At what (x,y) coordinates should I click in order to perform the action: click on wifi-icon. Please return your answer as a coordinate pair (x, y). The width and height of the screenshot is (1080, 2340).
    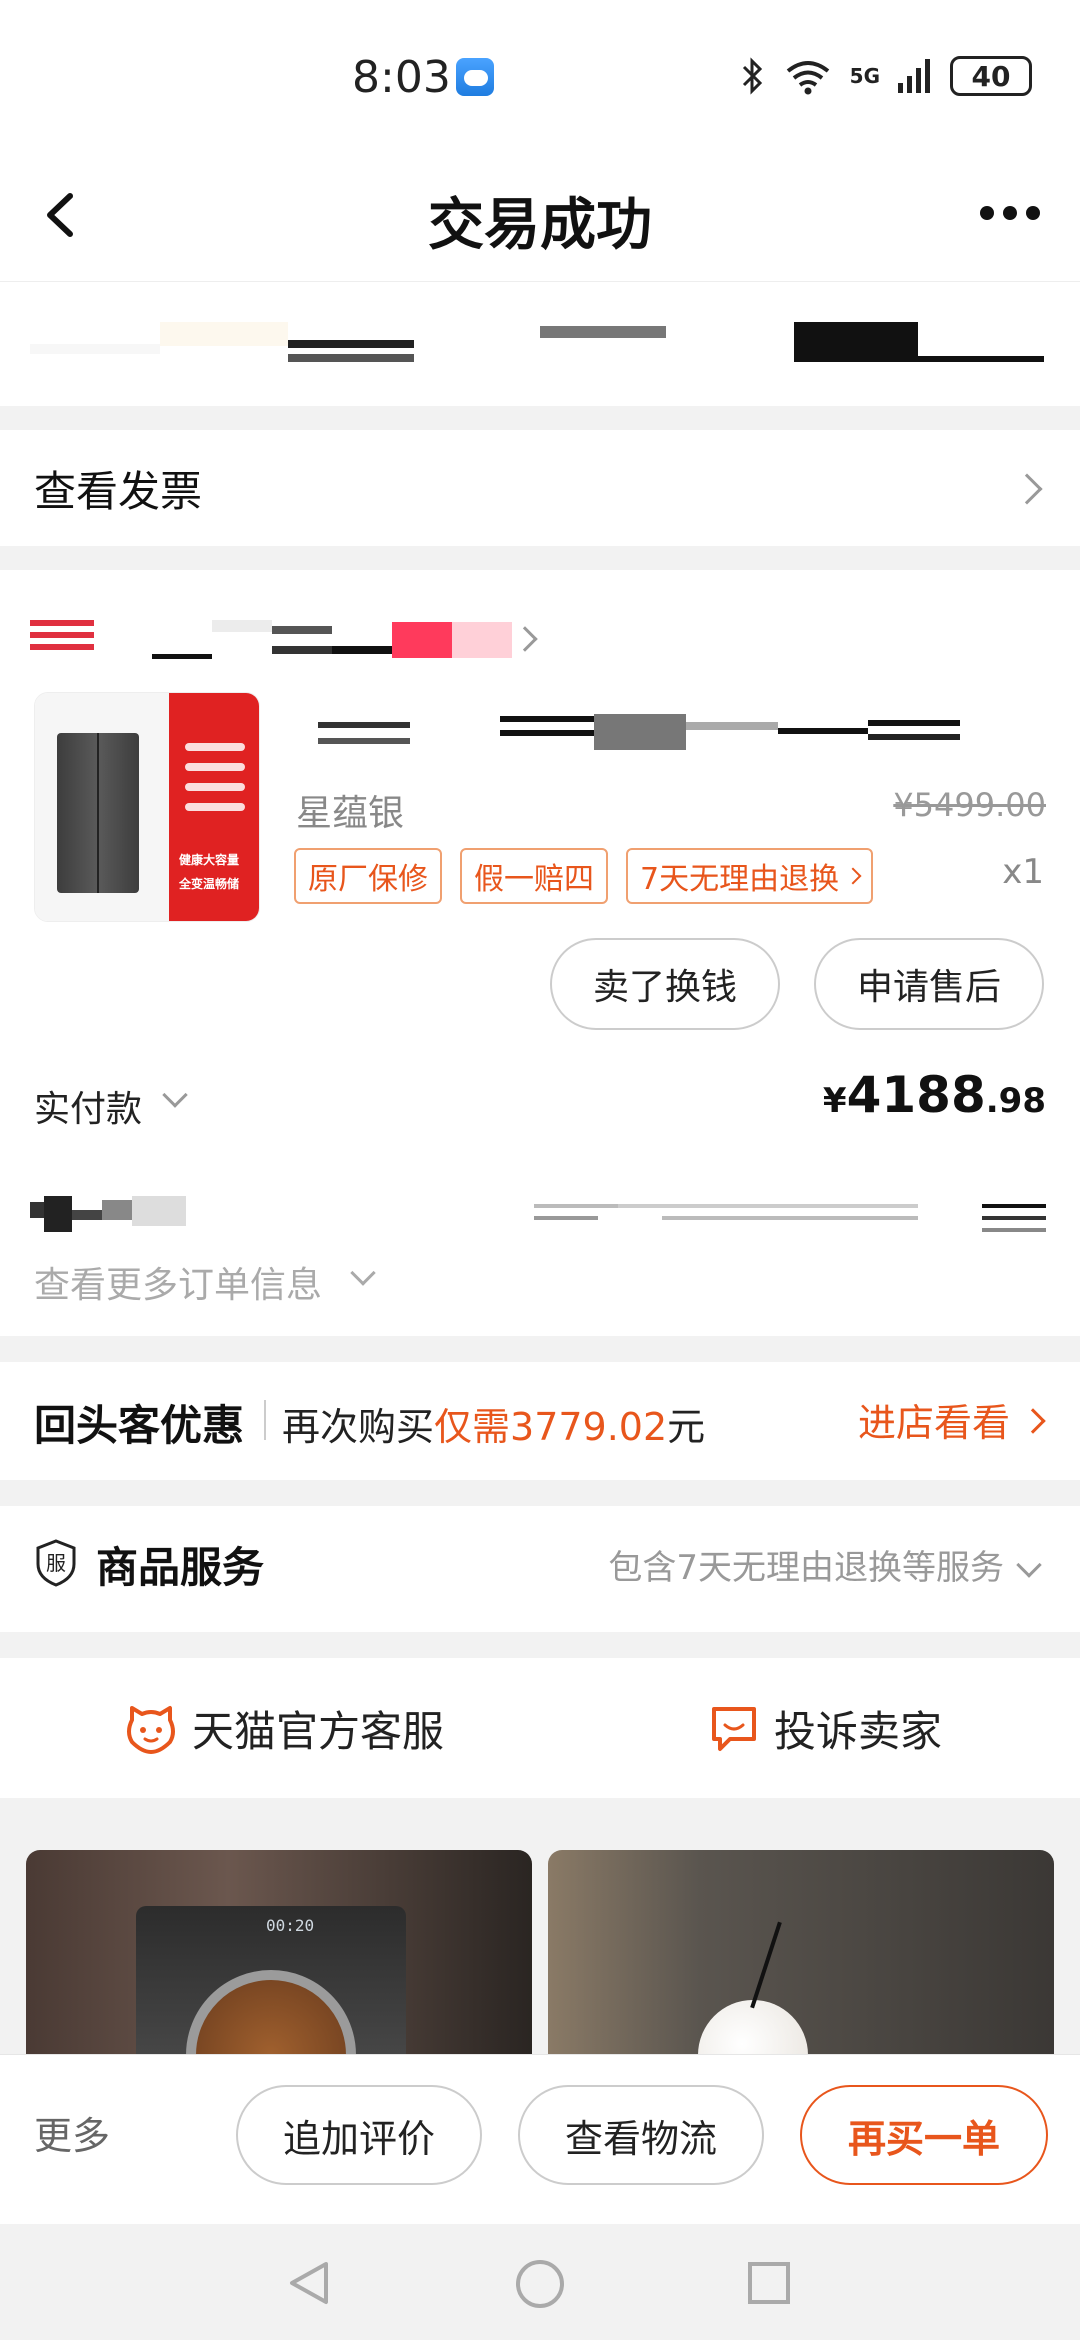
    Looking at the image, I should click on (807, 78).